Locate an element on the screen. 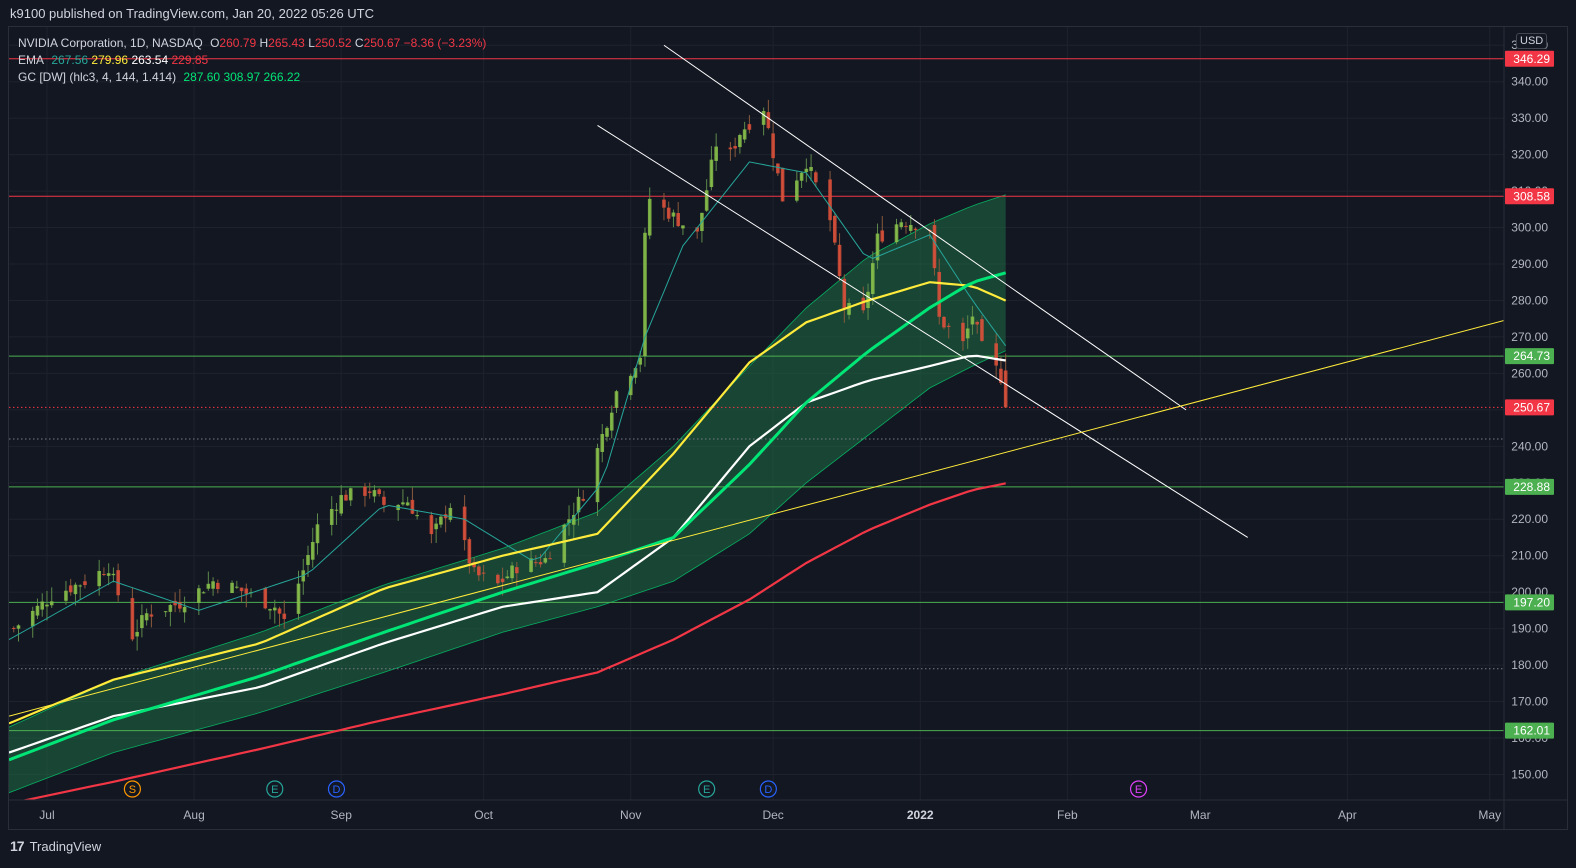 This screenshot has height=868, width=1576. price-label-text: 308.58 is located at coordinates (1531, 196).